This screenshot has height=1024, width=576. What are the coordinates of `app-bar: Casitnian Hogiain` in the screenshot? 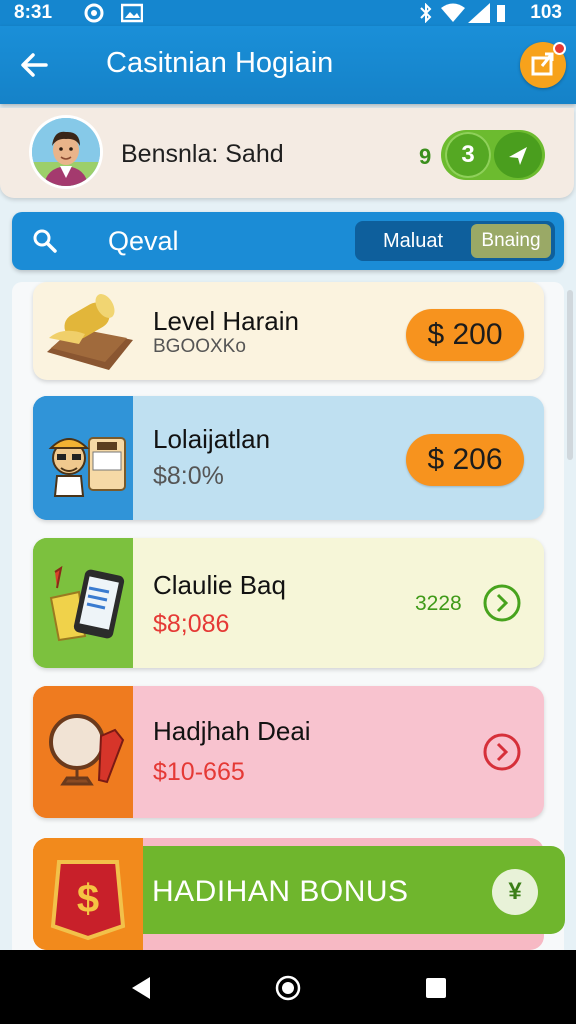 It's located at (288, 65).